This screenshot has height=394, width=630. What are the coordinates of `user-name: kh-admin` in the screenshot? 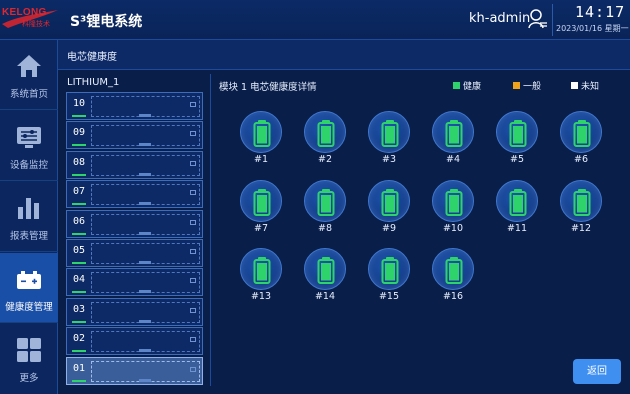 It's located at (499, 18).